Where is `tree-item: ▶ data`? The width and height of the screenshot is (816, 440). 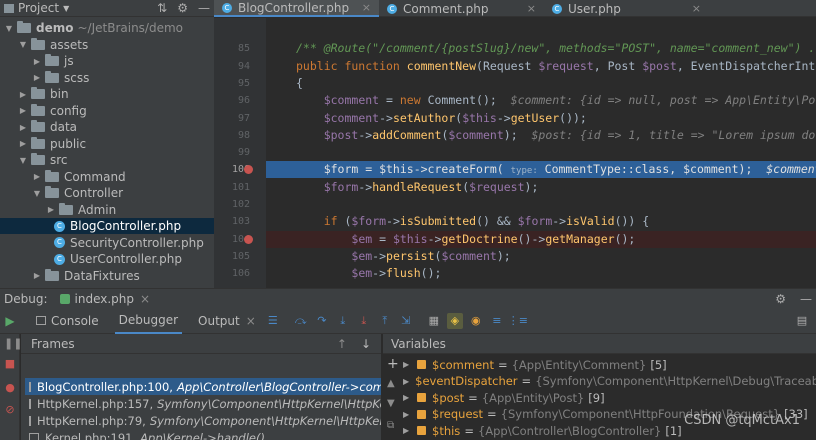
tree-item: ▶ data is located at coordinates (107, 127).